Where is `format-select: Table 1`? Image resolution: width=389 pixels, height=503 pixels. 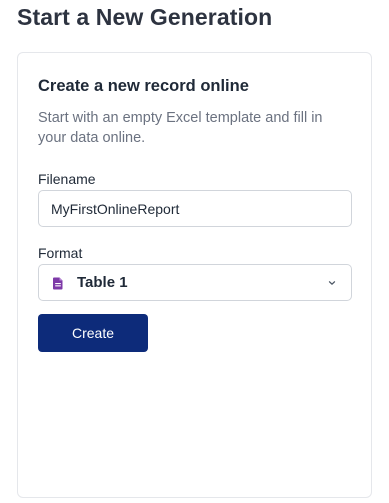 format-select: Table 1 is located at coordinates (195, 282).